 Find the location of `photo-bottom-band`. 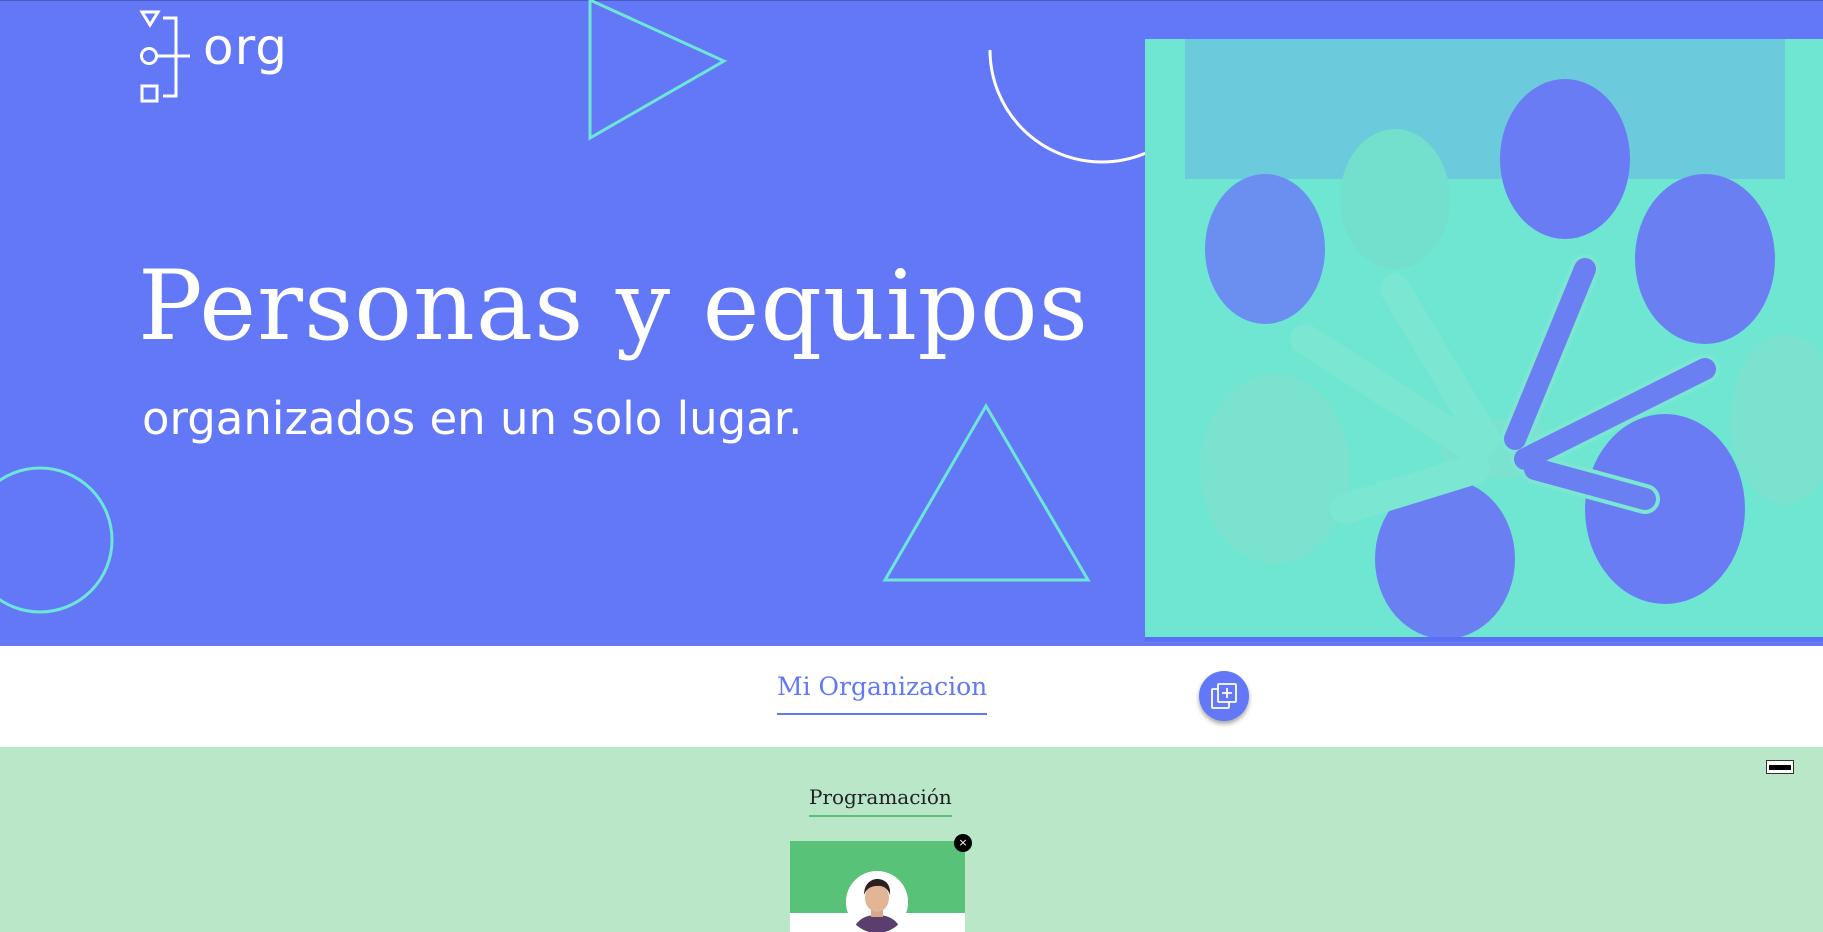

photo-bottom-band is located at coordinates (1484, 639).